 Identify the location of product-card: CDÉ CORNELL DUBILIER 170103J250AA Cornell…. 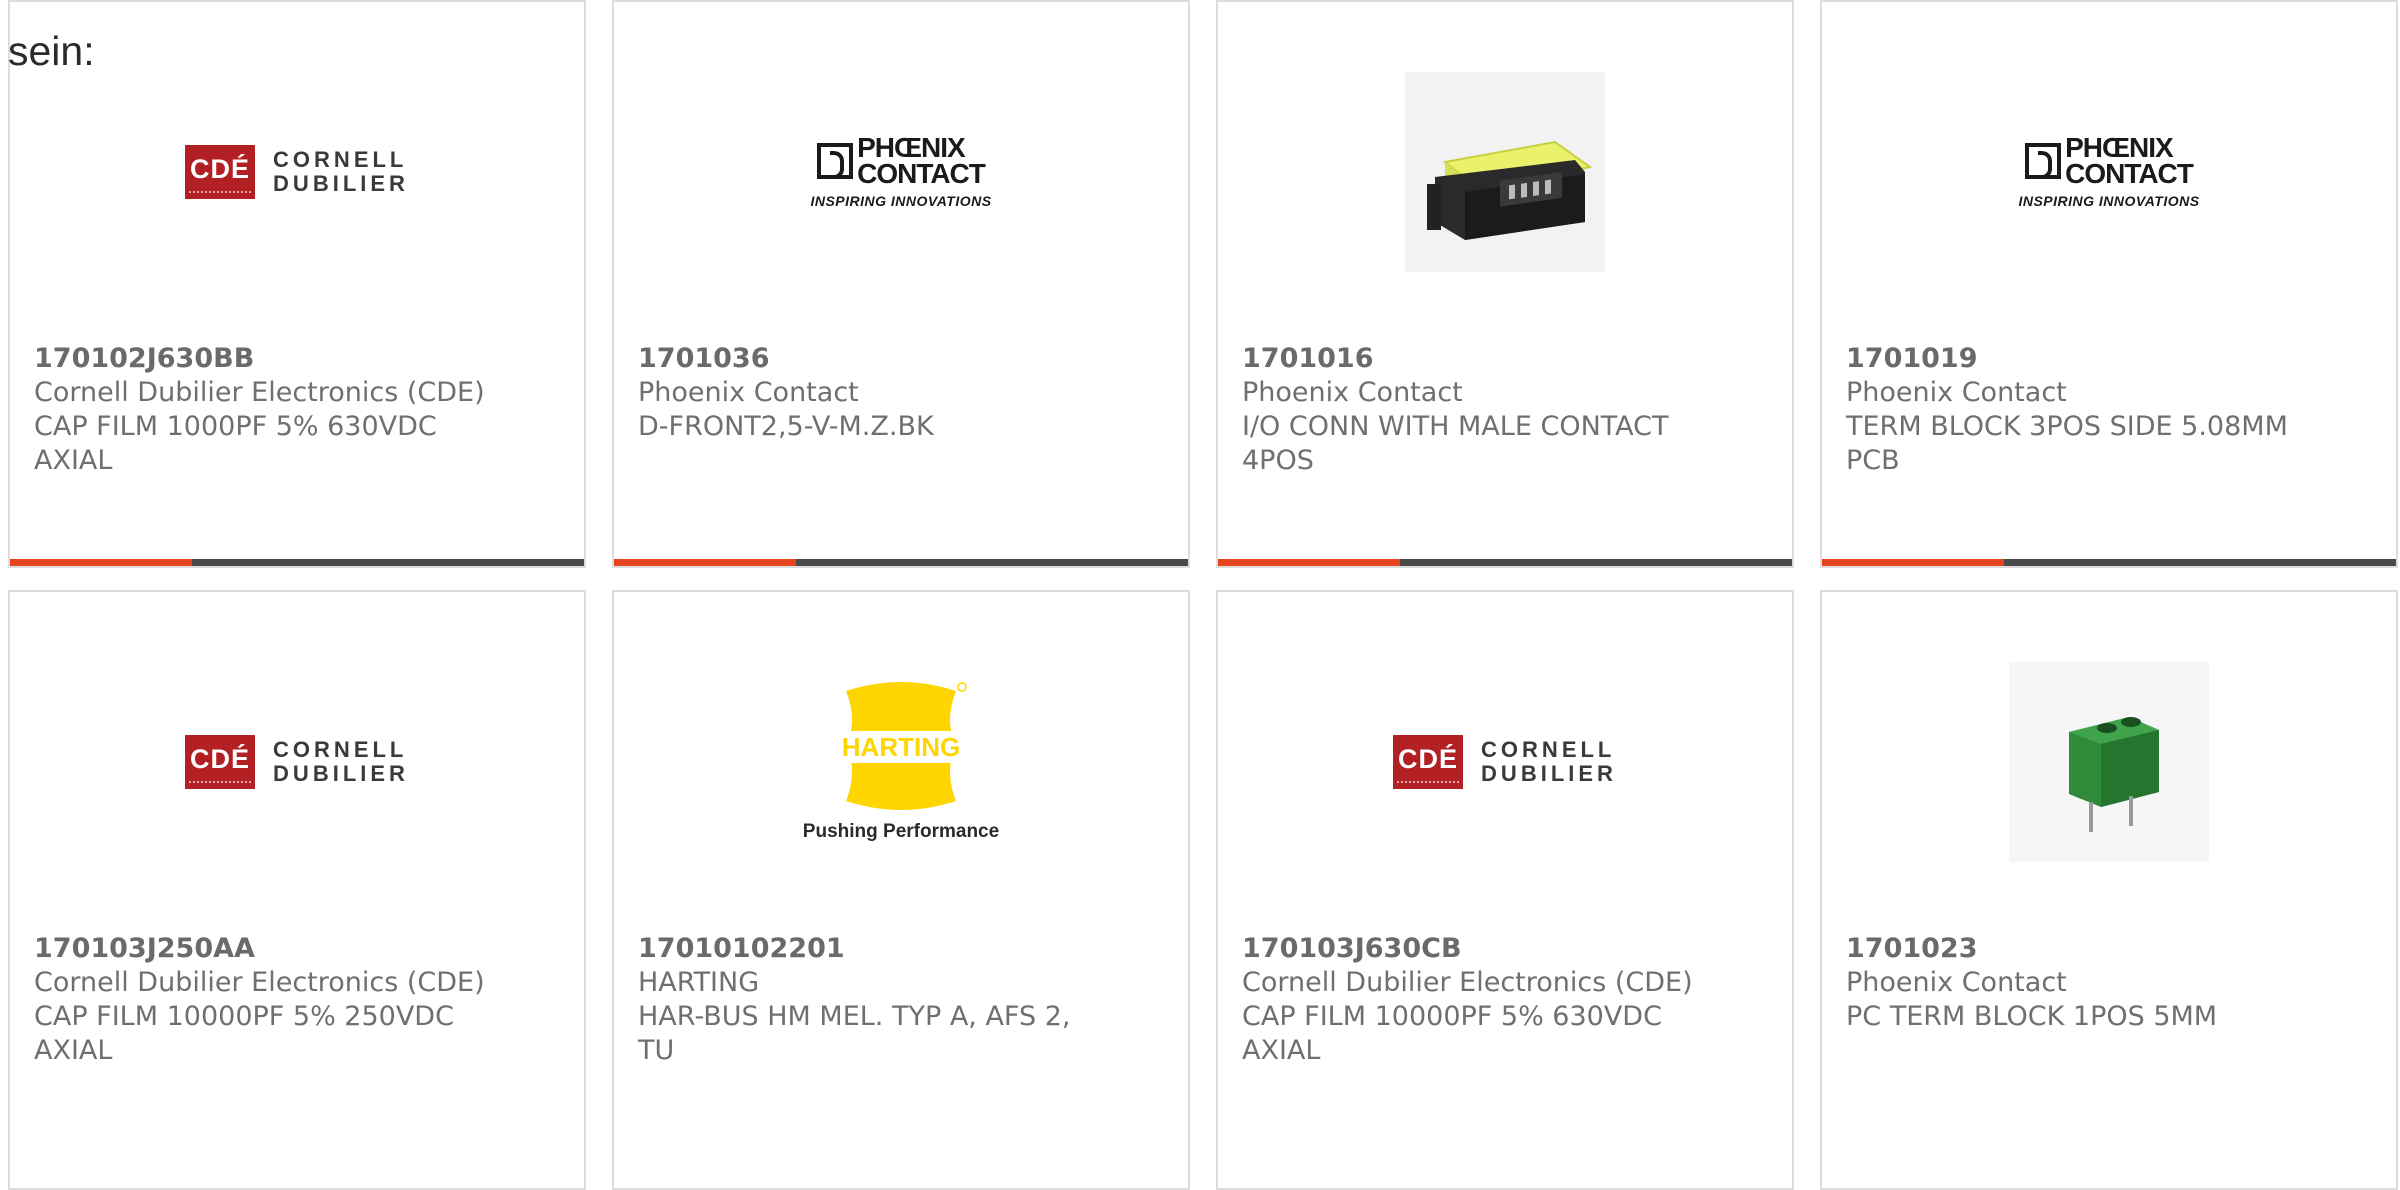
(297, 890).